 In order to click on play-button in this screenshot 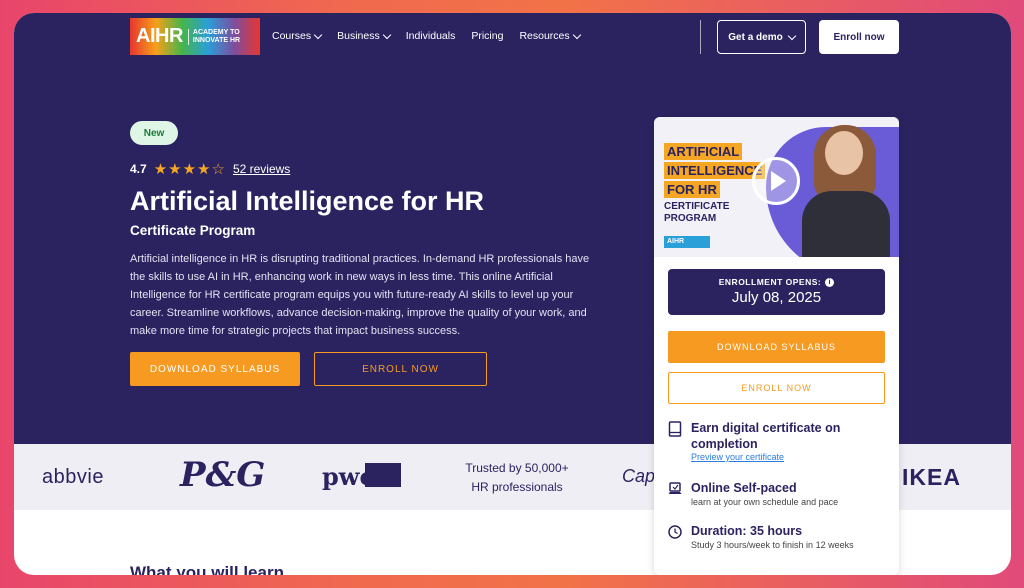, I will do `click(776, 181)`.